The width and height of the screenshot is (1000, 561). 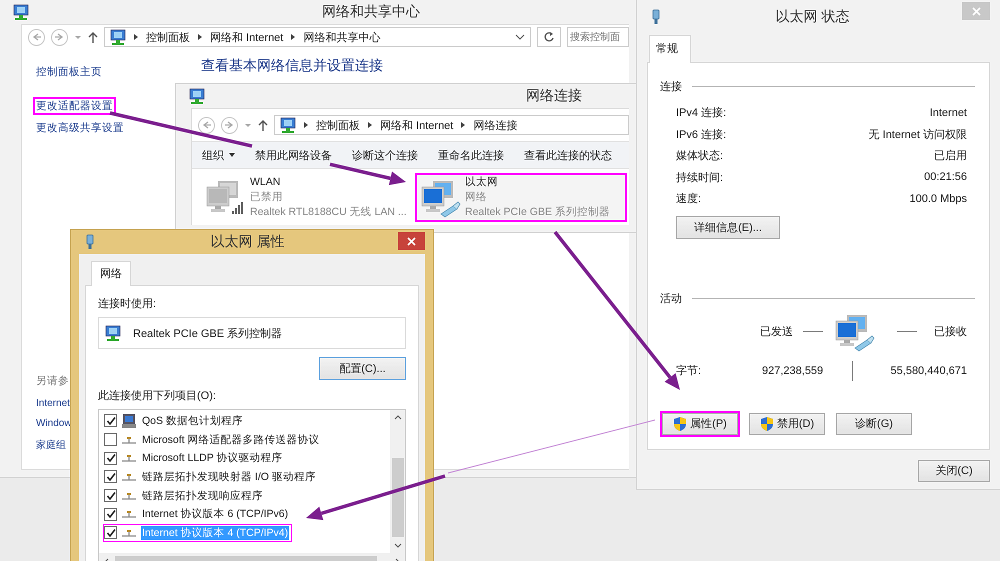 What do you see at coordinates (398, 417) in the screenshot?
I see `scroll-up-icon` at bounding box center [398, 417].